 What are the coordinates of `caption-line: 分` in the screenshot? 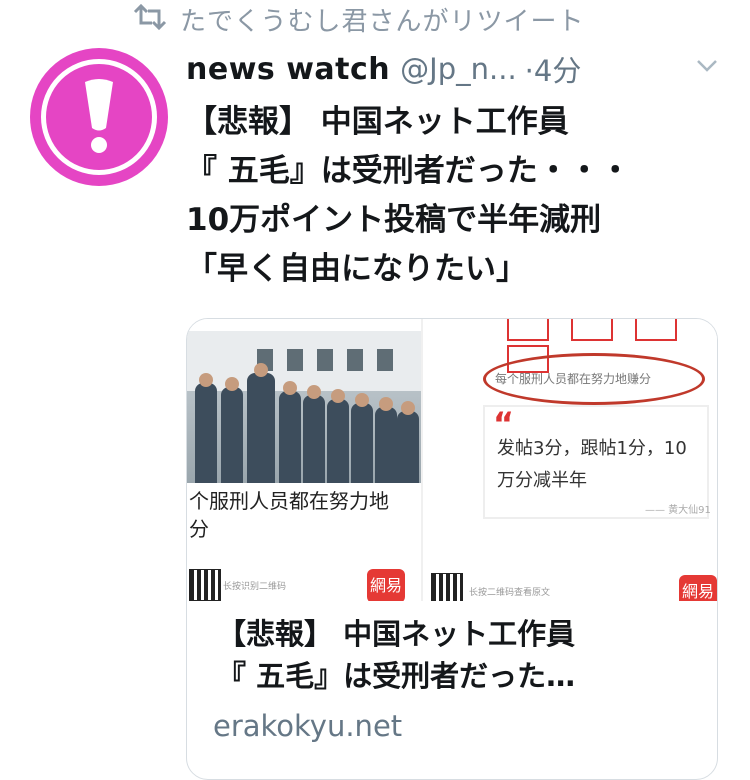 It's located at (199, 529).